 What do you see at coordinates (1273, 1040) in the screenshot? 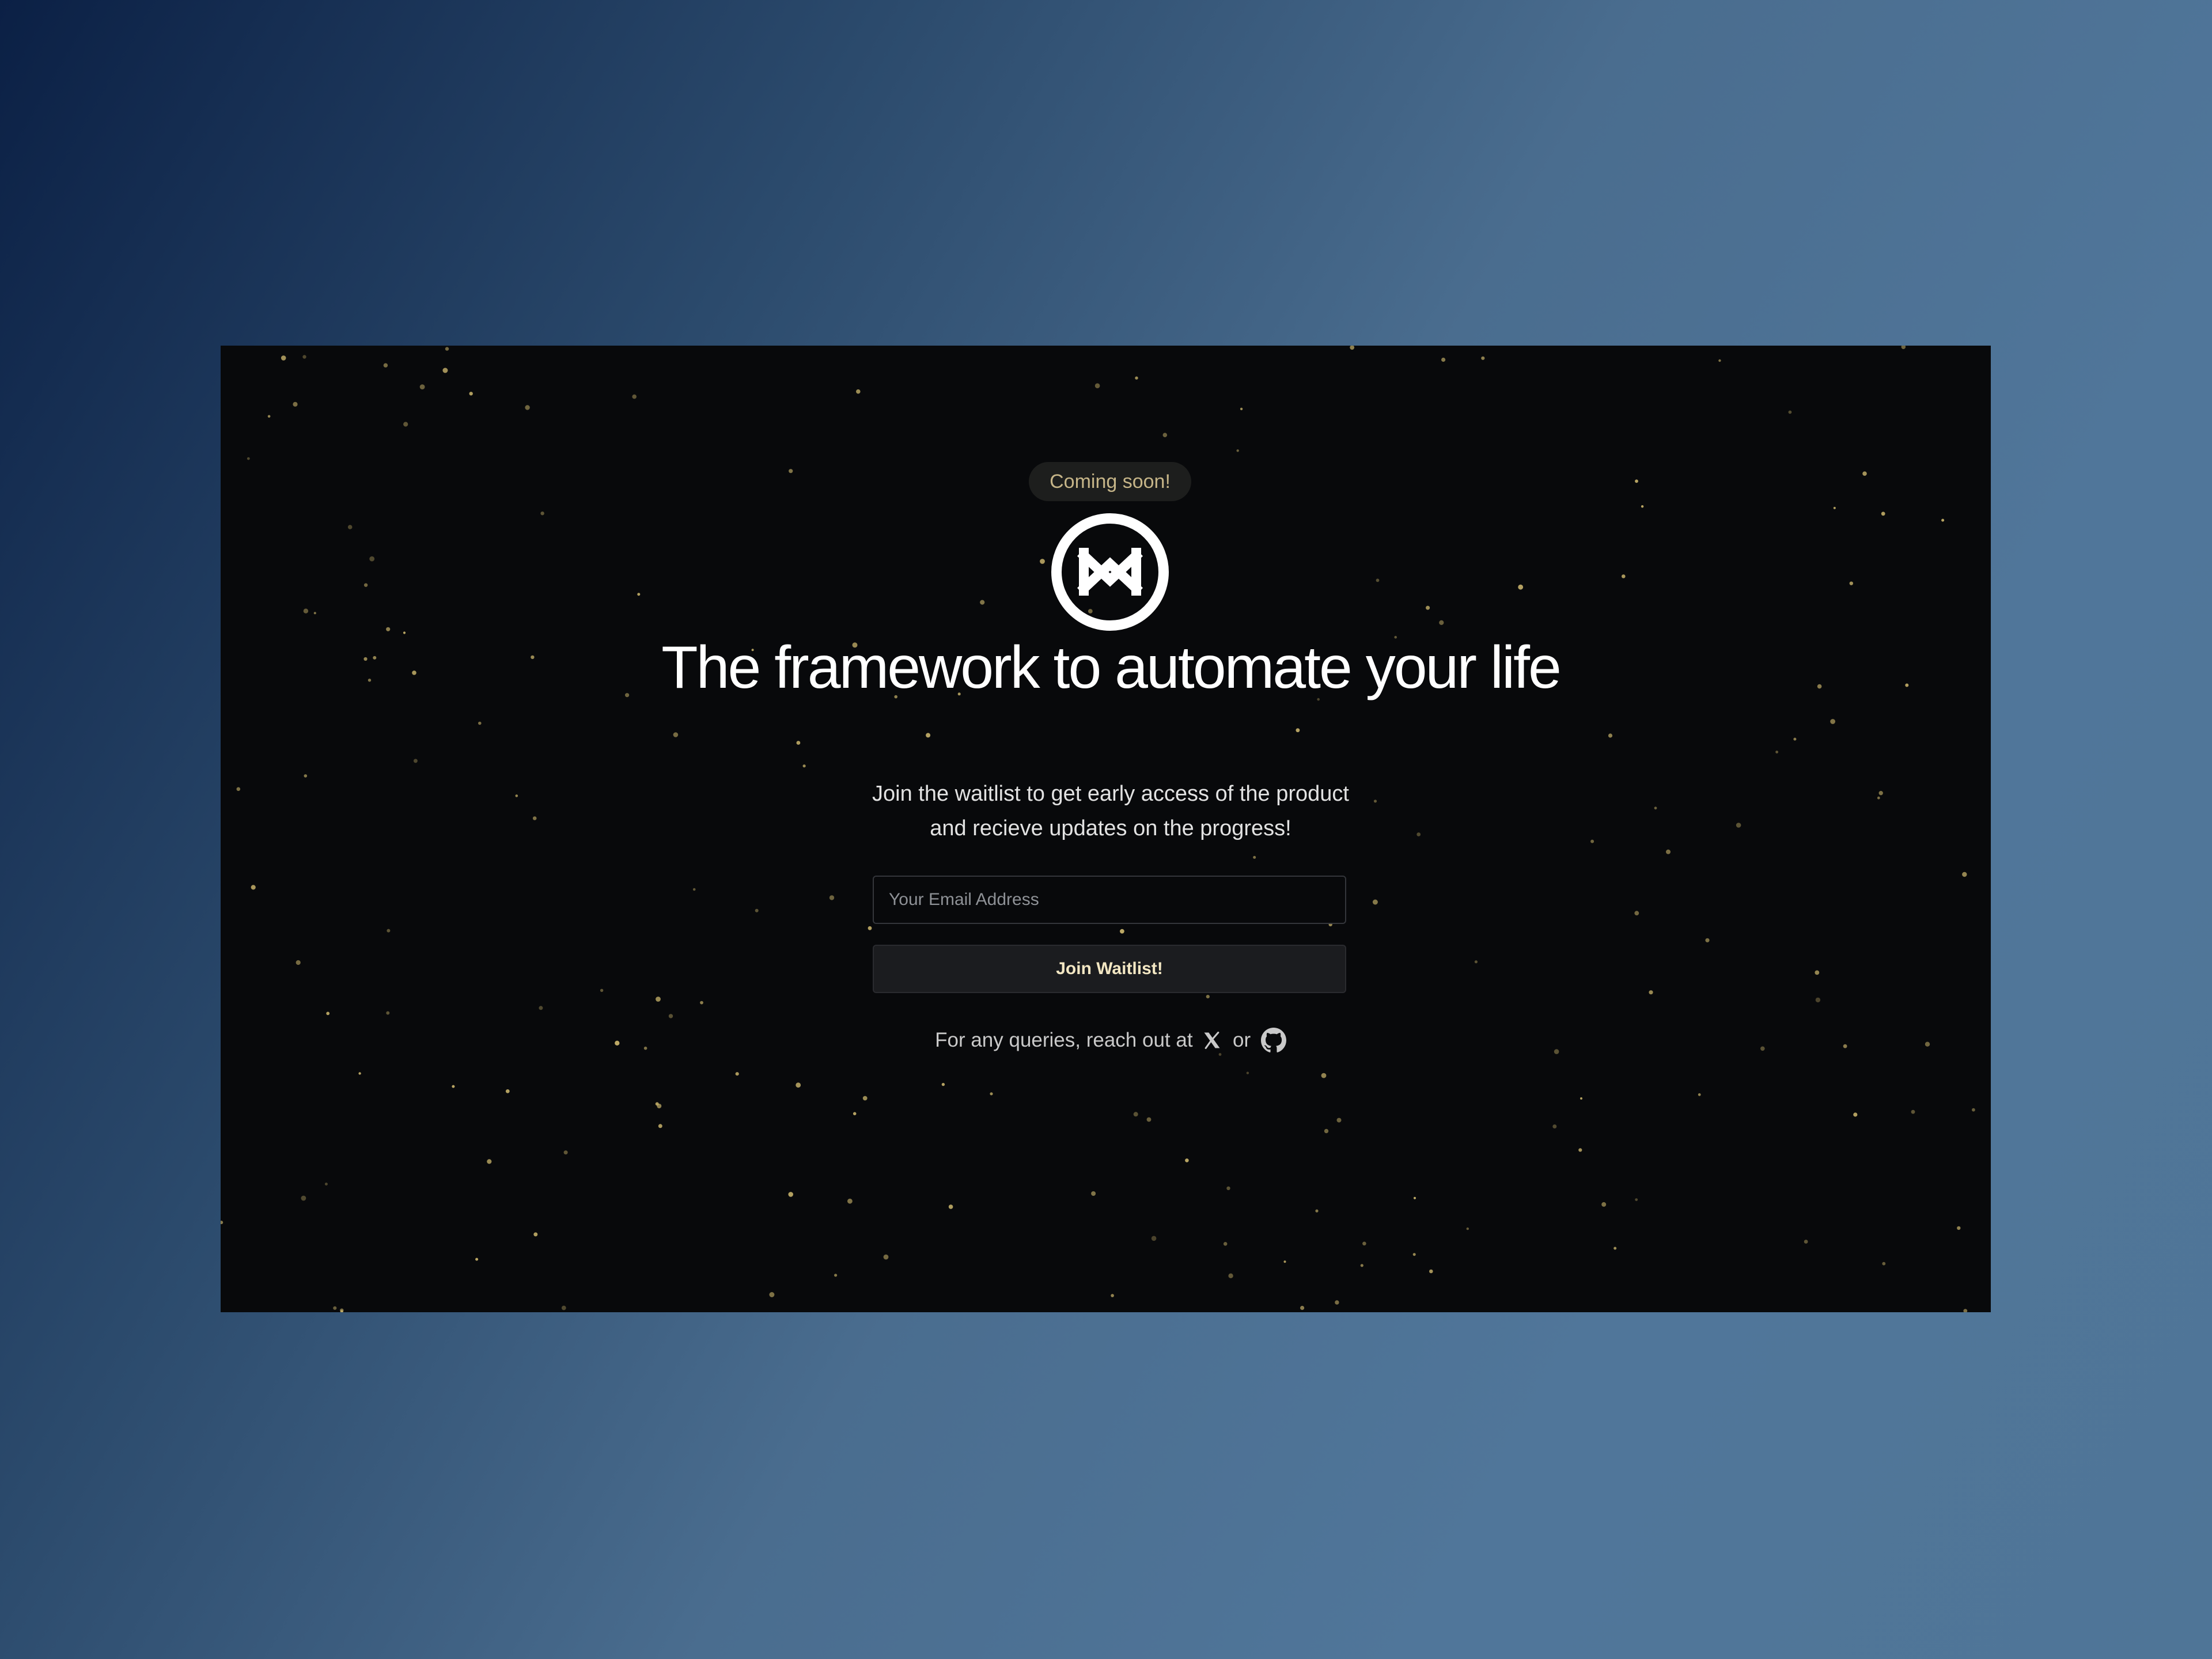
I see `github-icon` at bounding box center [1273, 1040].